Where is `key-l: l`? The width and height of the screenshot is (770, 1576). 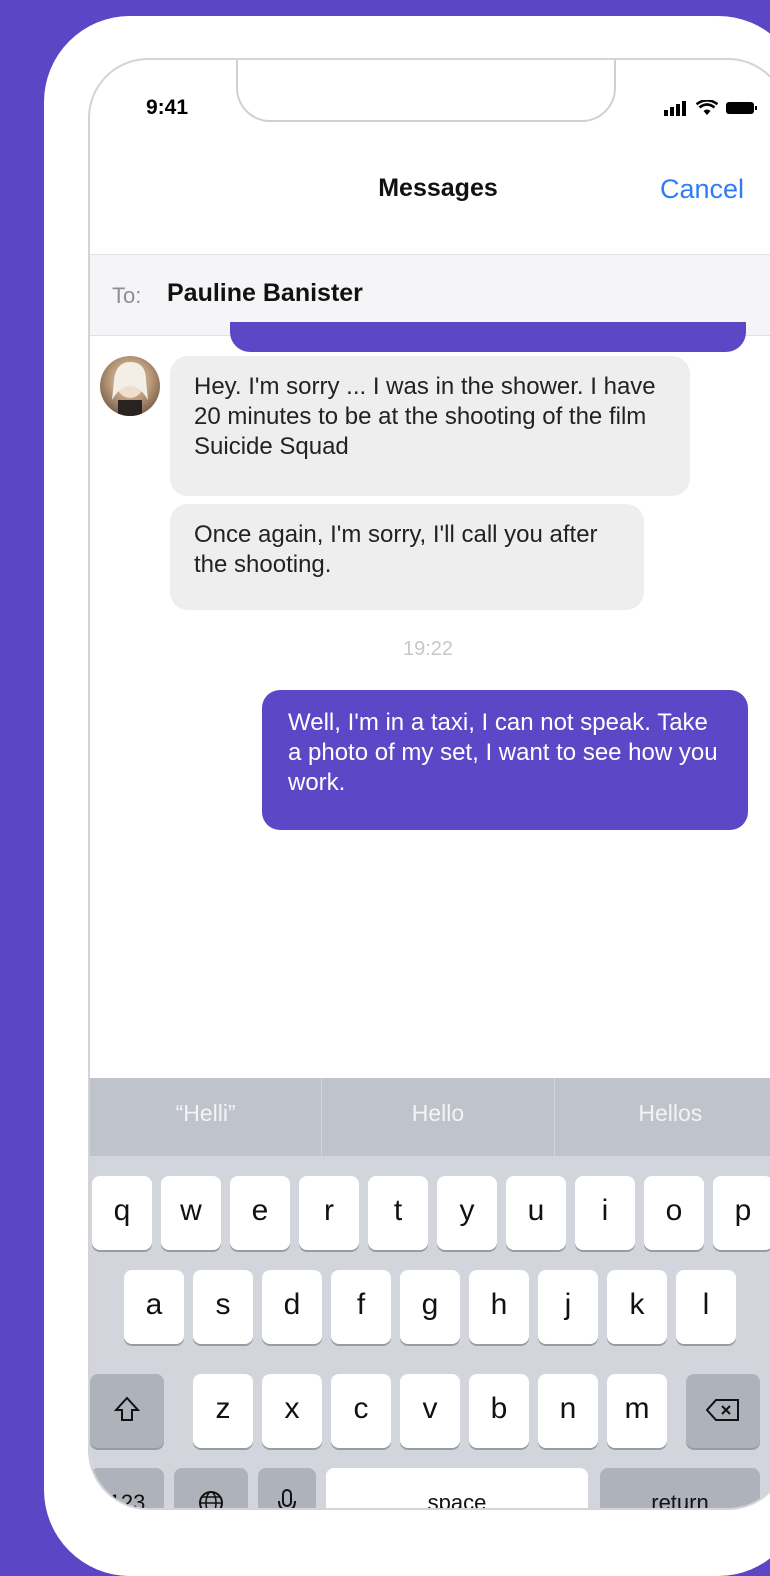
key-l: l is located at coordinates (706, 1307).